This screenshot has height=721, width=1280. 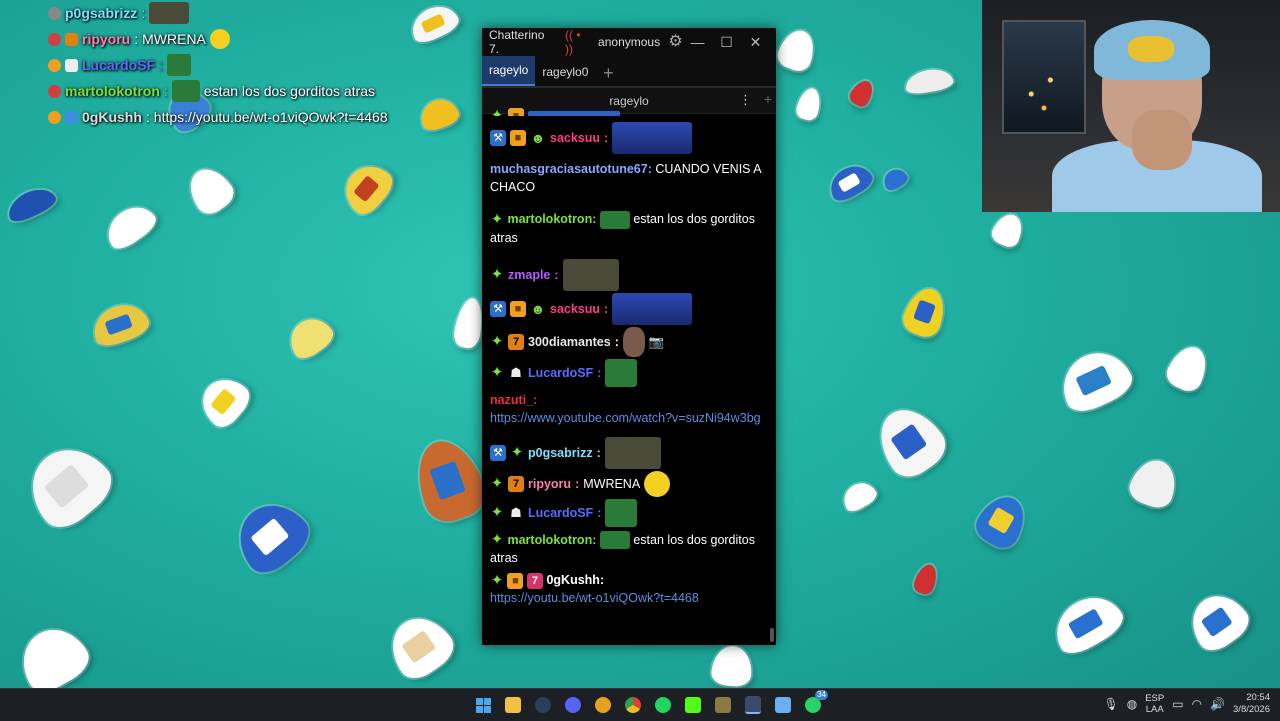 I want to click on message-link: https://youtu.be/wt-o1viQOwk?t=4468, so click(x=594, y=598).